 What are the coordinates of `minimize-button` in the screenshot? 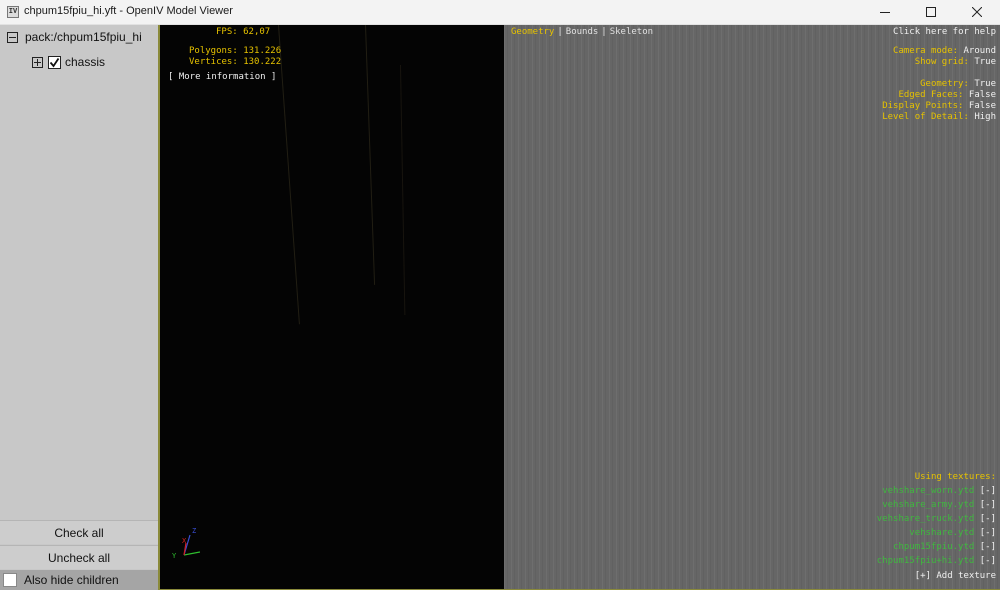 It's located at (885, 12).